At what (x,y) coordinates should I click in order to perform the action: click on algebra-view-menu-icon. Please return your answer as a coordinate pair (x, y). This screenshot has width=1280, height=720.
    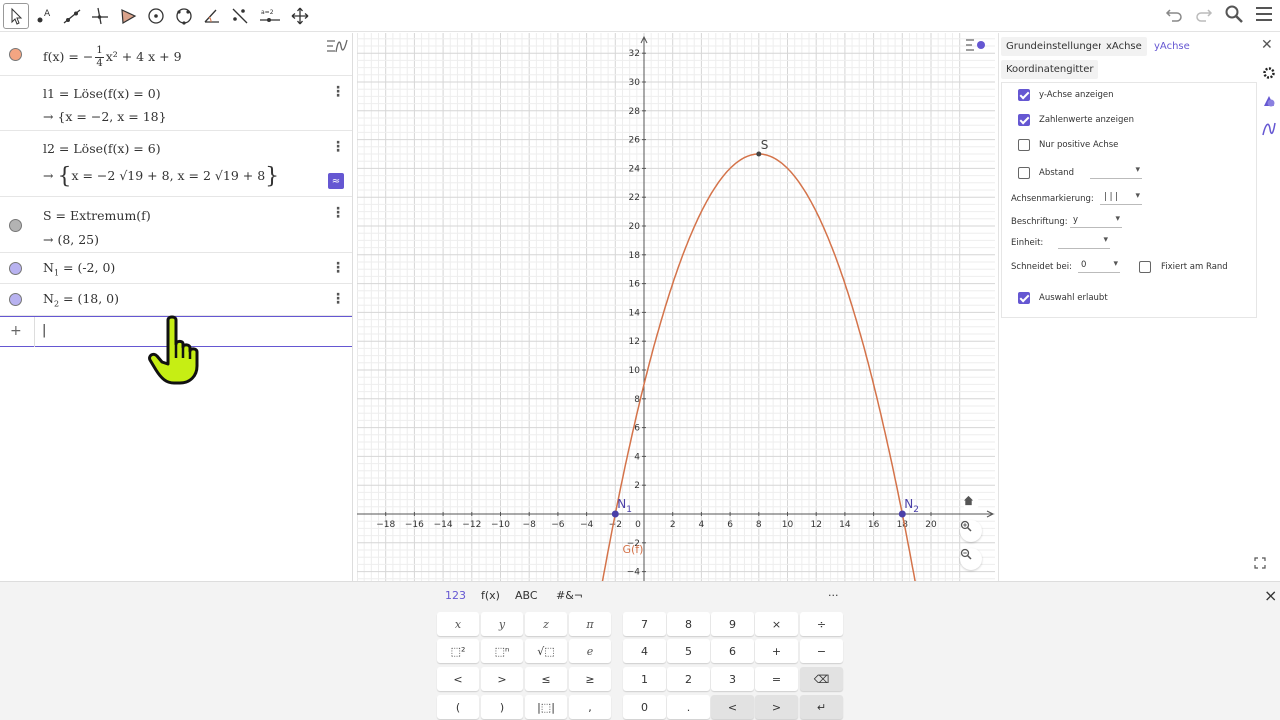
    Looking at the image, I should click on (337, 48).